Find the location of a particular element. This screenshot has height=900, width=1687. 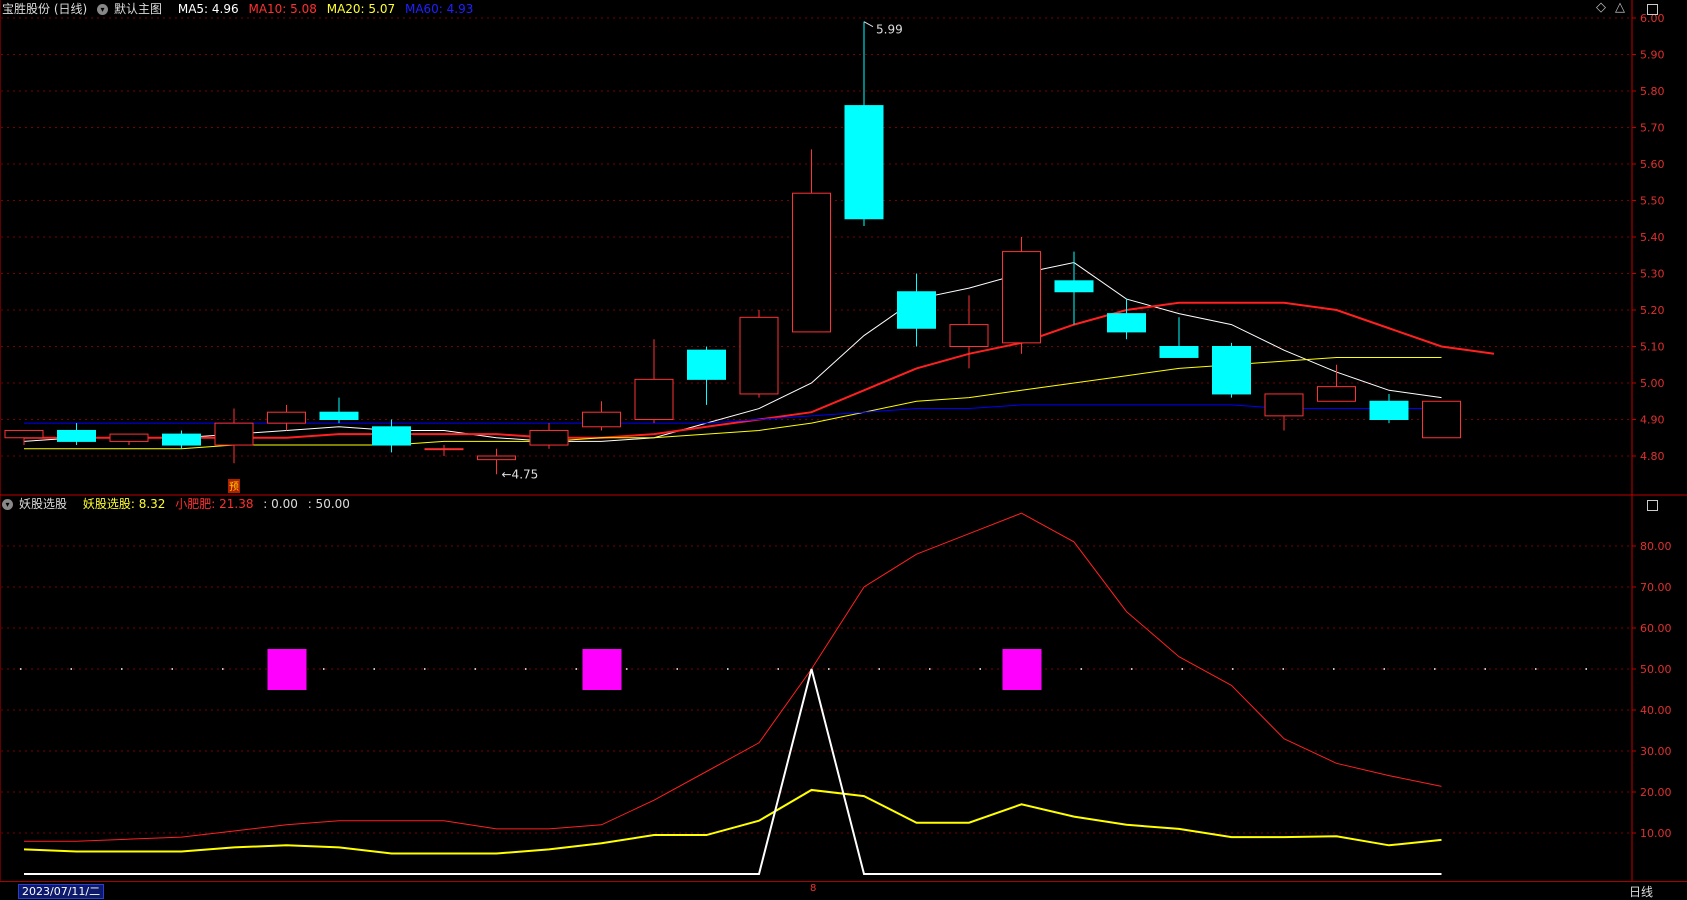

y-tick-label: 30.00 is located at coordinates (1656, 751).